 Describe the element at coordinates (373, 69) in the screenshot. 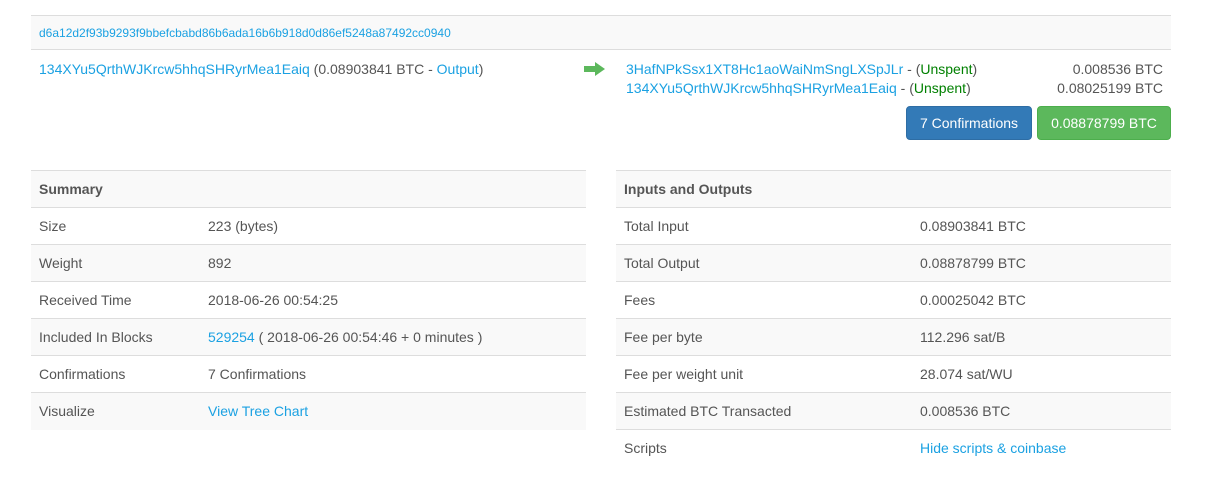

I see `input-amount: (0.08903841 BTC -` at that location.